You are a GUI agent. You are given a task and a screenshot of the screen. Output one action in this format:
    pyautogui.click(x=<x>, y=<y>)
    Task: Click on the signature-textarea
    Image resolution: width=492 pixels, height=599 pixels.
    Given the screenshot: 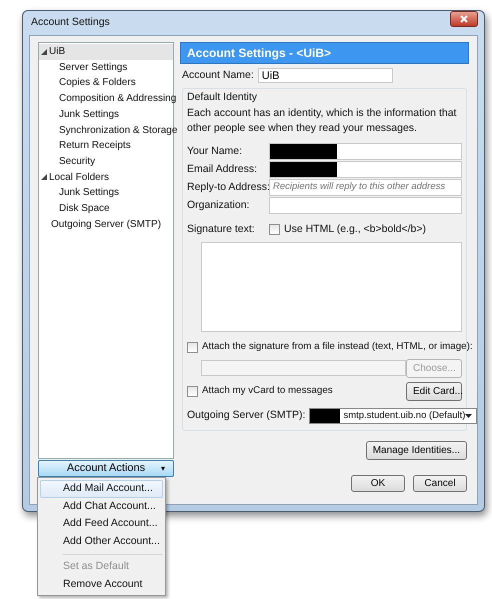 What is the action you would take?
    pyautogui.click(x=331, y=287)
    